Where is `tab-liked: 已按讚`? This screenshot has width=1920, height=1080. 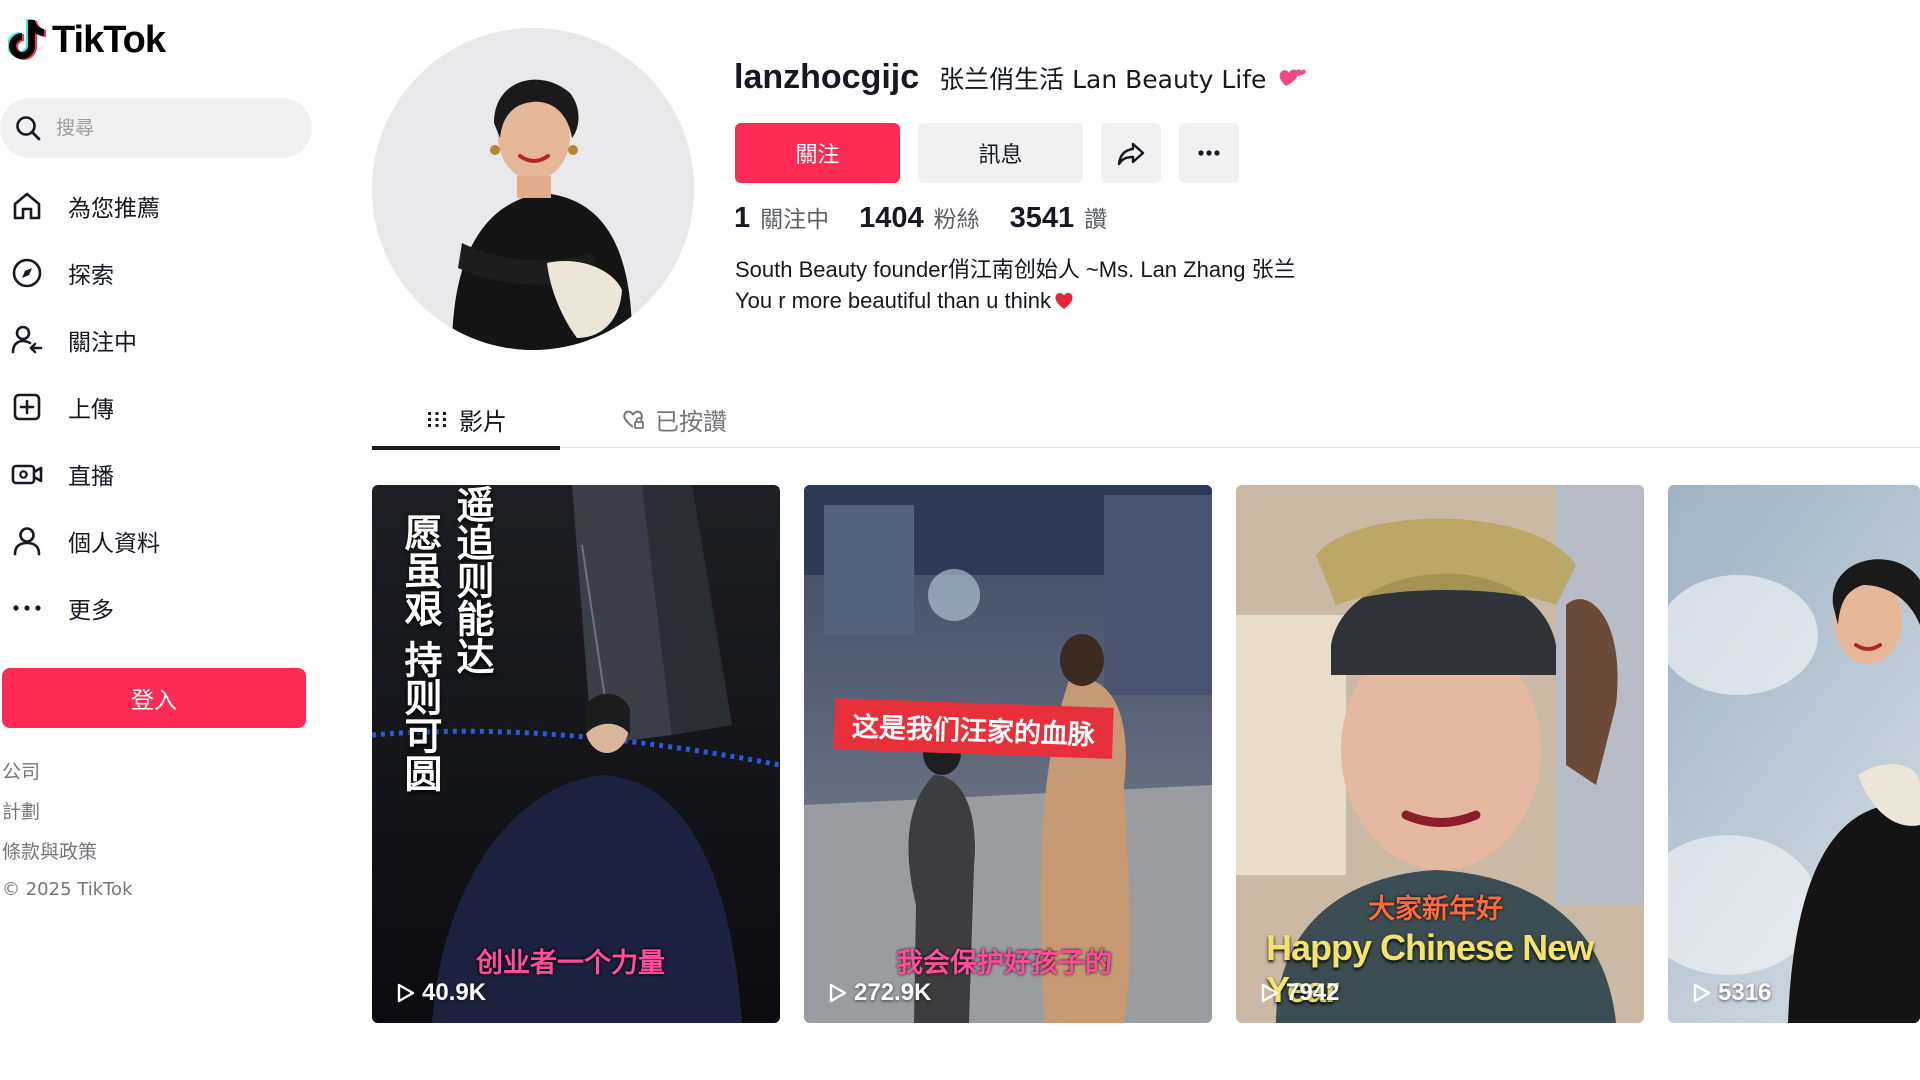 tab-liked: 已按讚 is located at coordinates (674, 419).